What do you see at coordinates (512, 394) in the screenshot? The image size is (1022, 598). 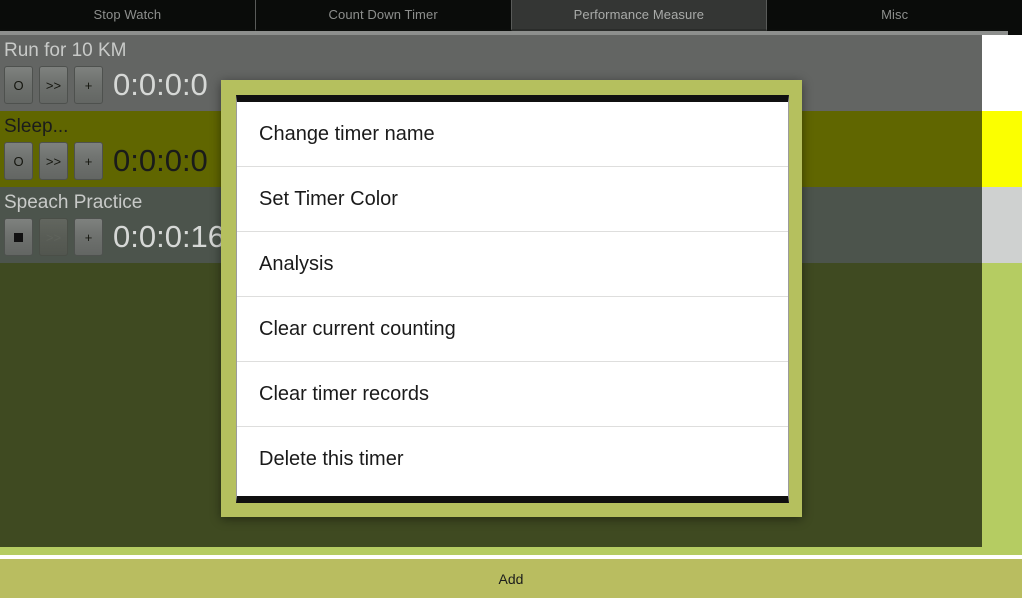 I see `menu-item-clear-timer-records: Clear timer records` at bounding box center [512, 394].